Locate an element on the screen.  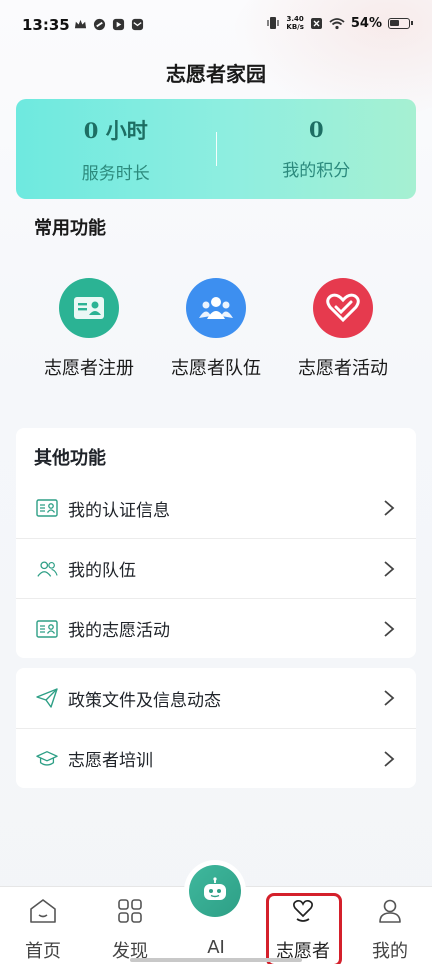
volunteer-tab-highlight is located at coordinates (304, 928).